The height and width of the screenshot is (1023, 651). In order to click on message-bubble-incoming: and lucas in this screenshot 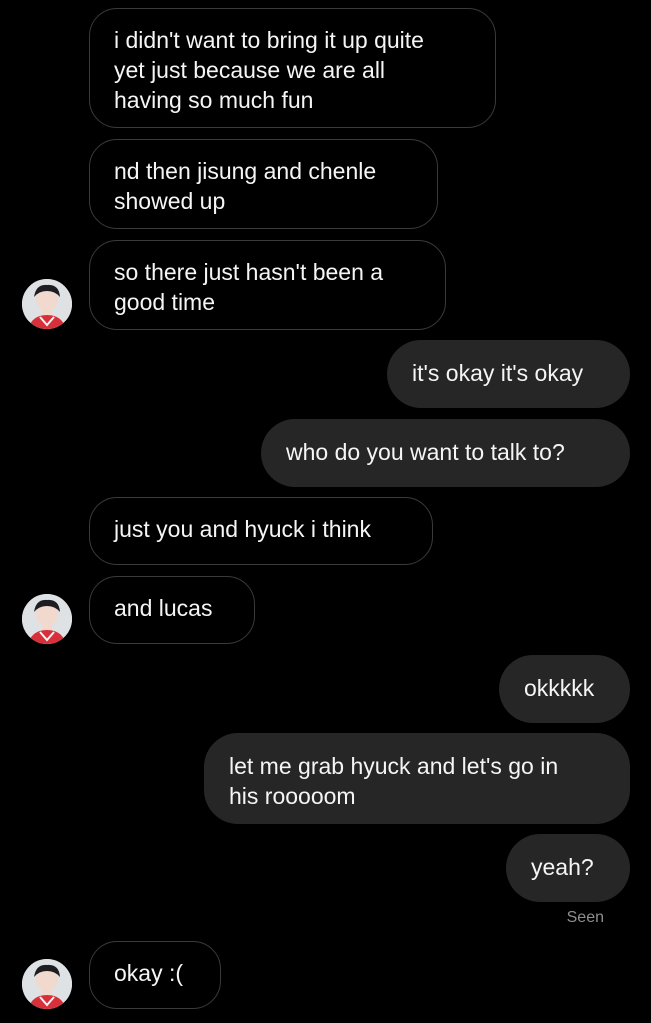, I will do `click(172, 610)`.